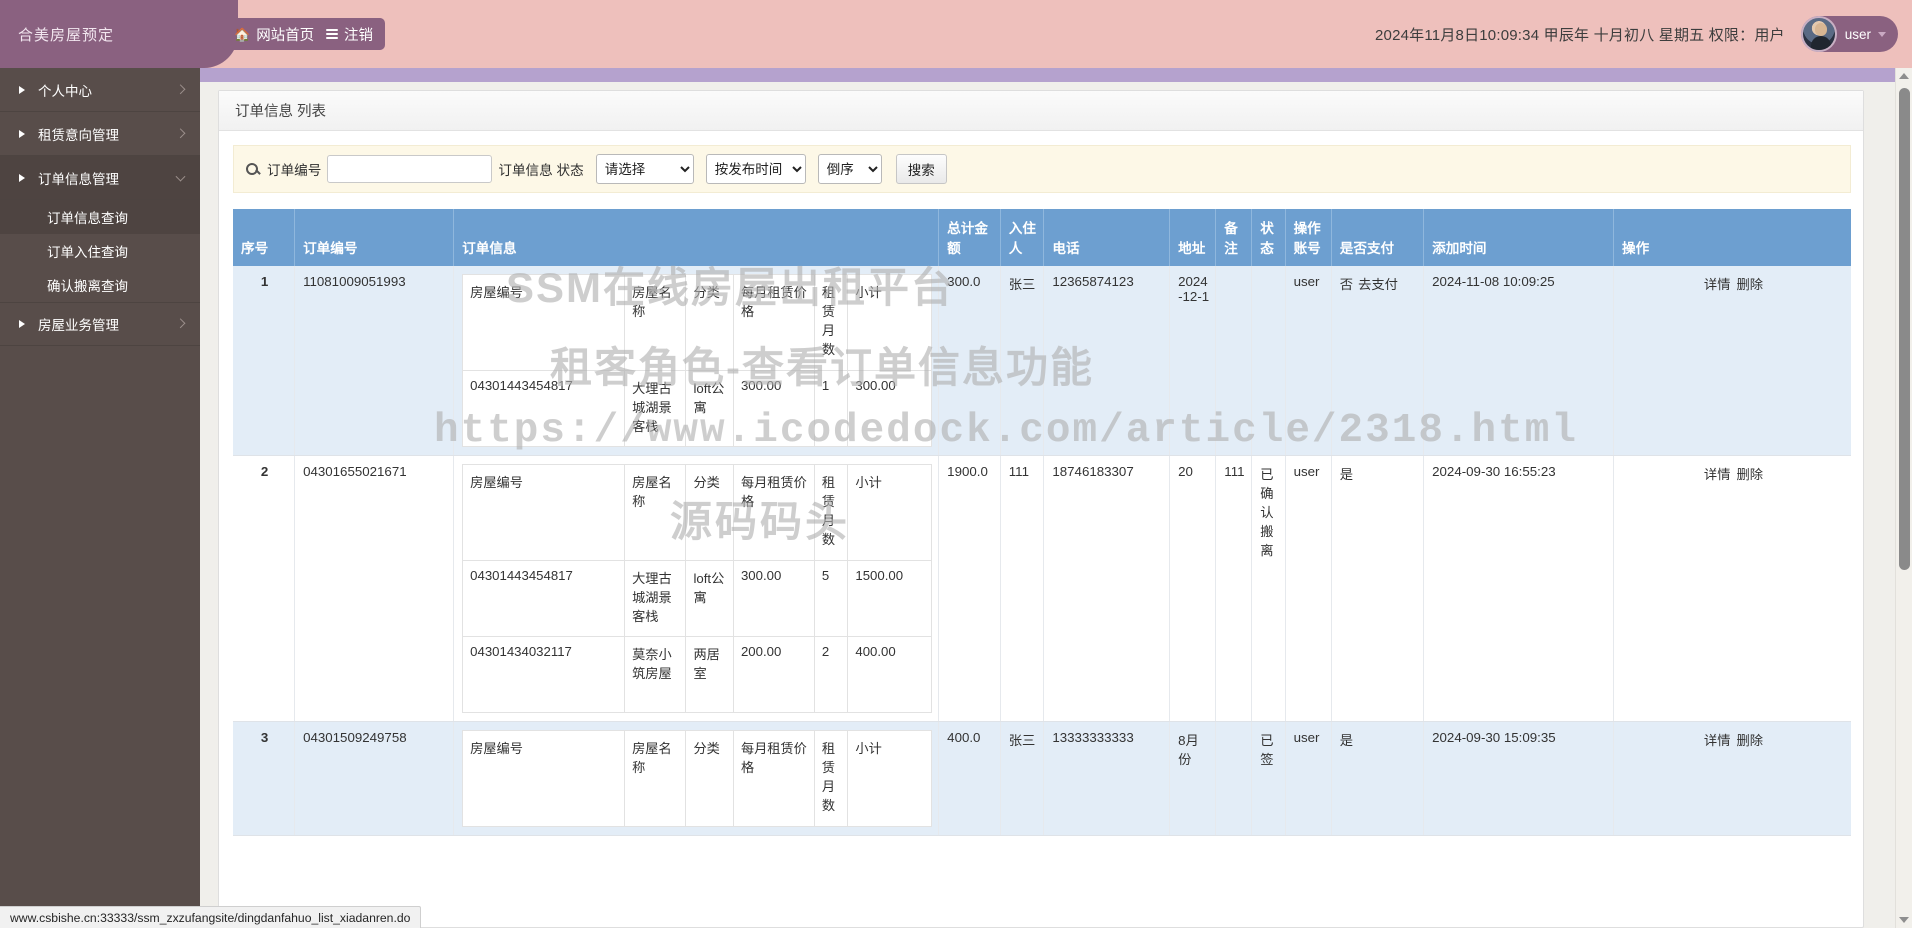  I want to click on th-order-info: 订单信息, so click(696, 237).